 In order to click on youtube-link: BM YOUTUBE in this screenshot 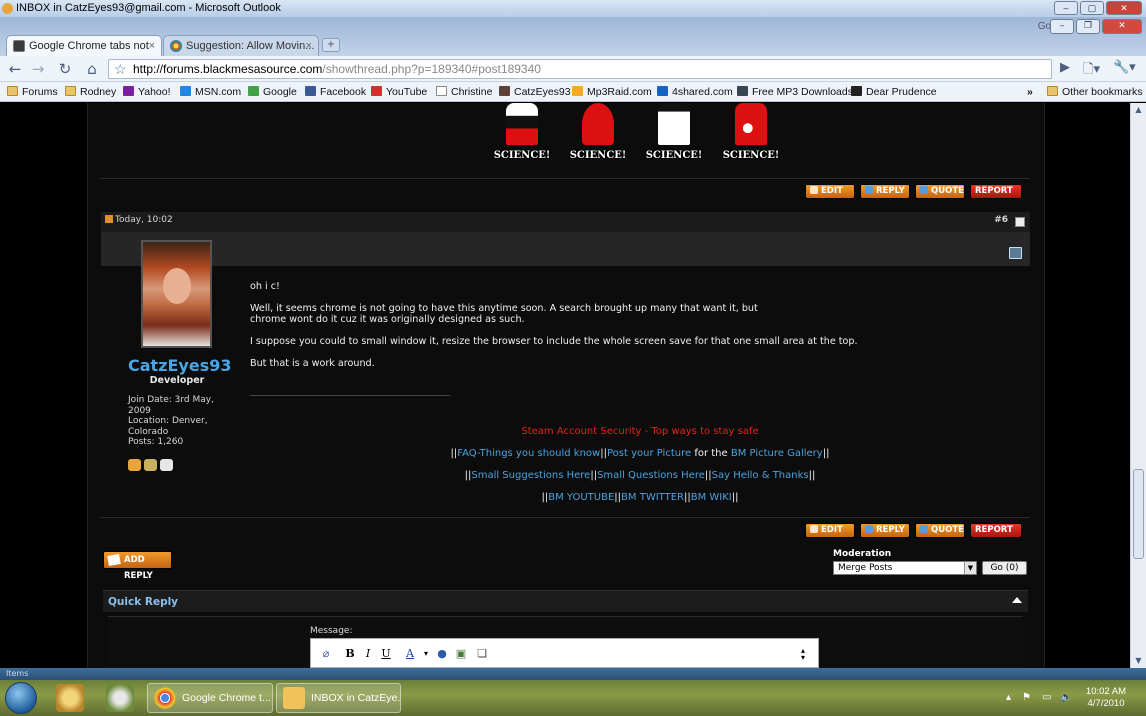, I will do `click(581, 497)`.